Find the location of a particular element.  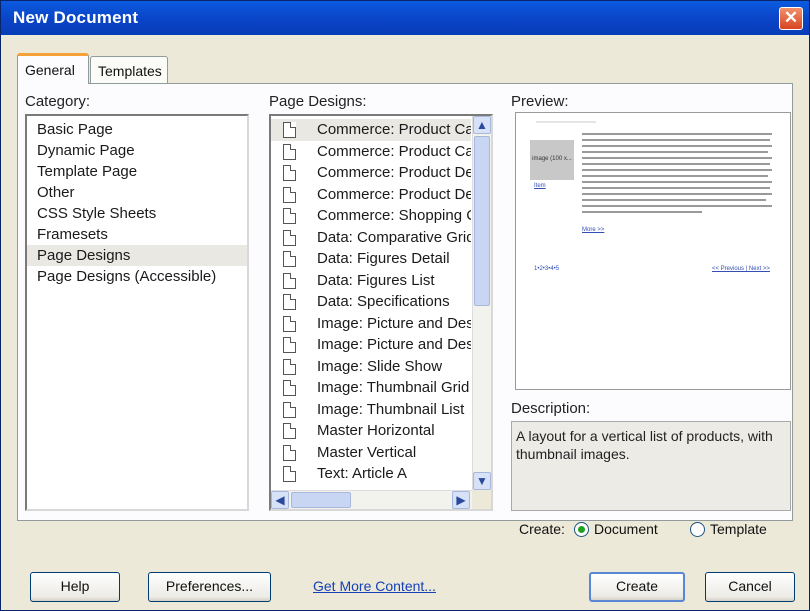

list-item: Data: Figures List is located at coordinates (371, 281).